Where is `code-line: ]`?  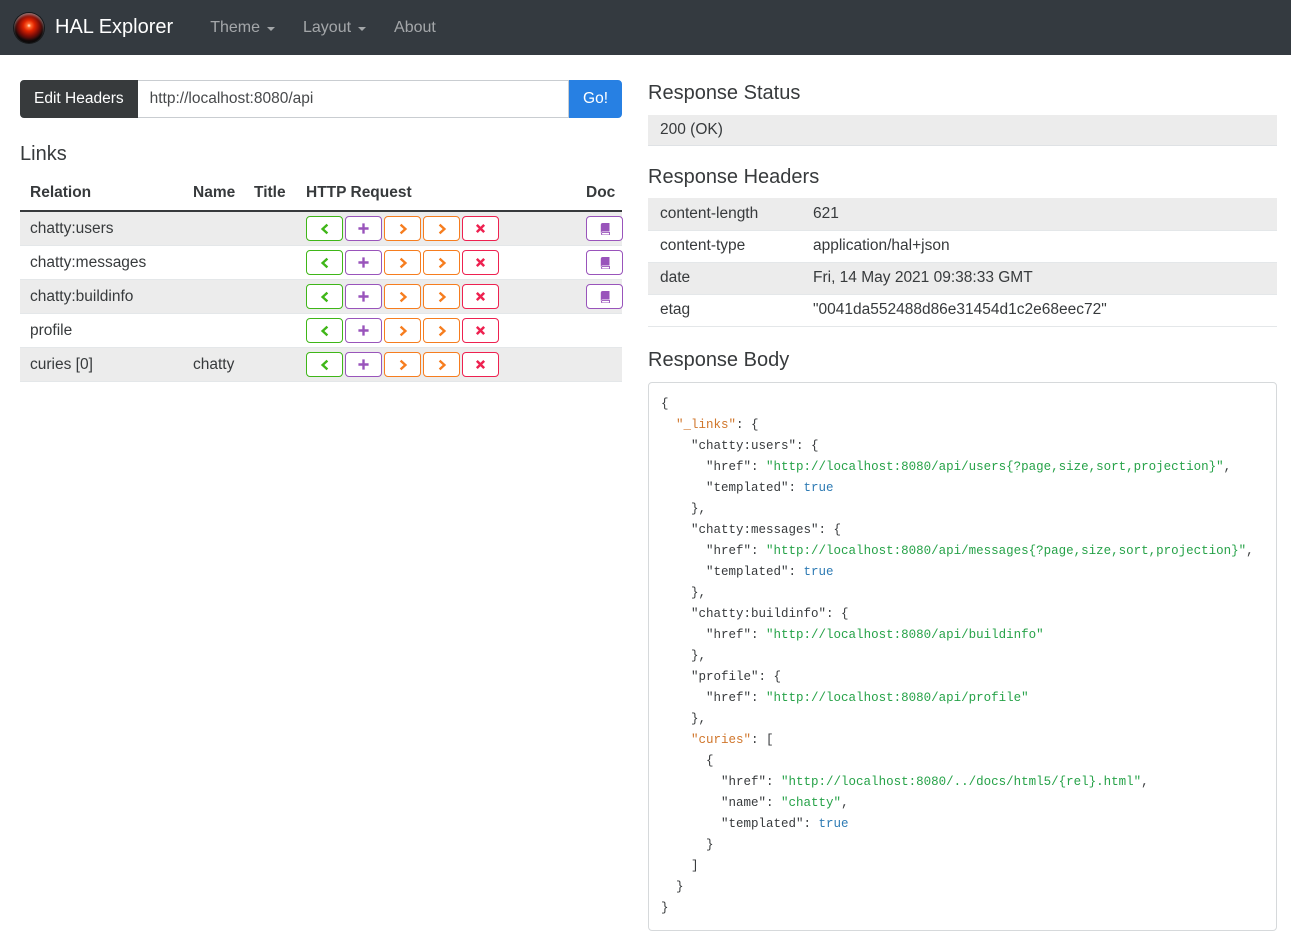
code-line: ] is located at coordinates (680, 865).